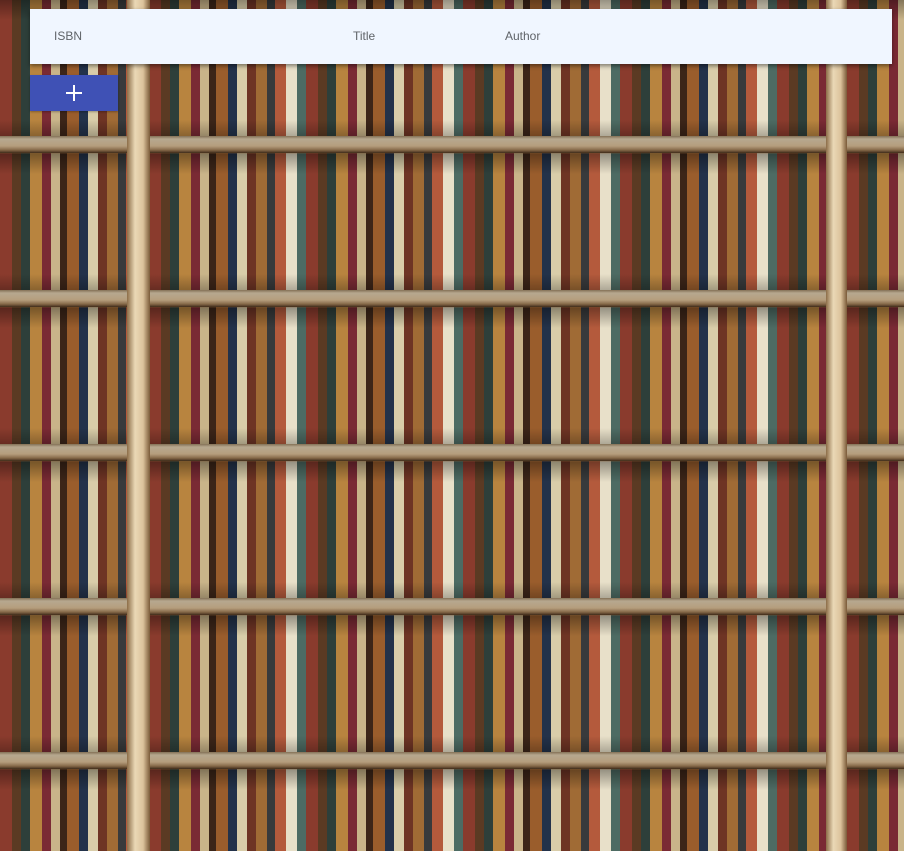 Image resolution: width=904 pixels, height=851 pixels. Describe the element at coordinates (64, 425) in the screenshot. I see `bookshelf-left` at that location.